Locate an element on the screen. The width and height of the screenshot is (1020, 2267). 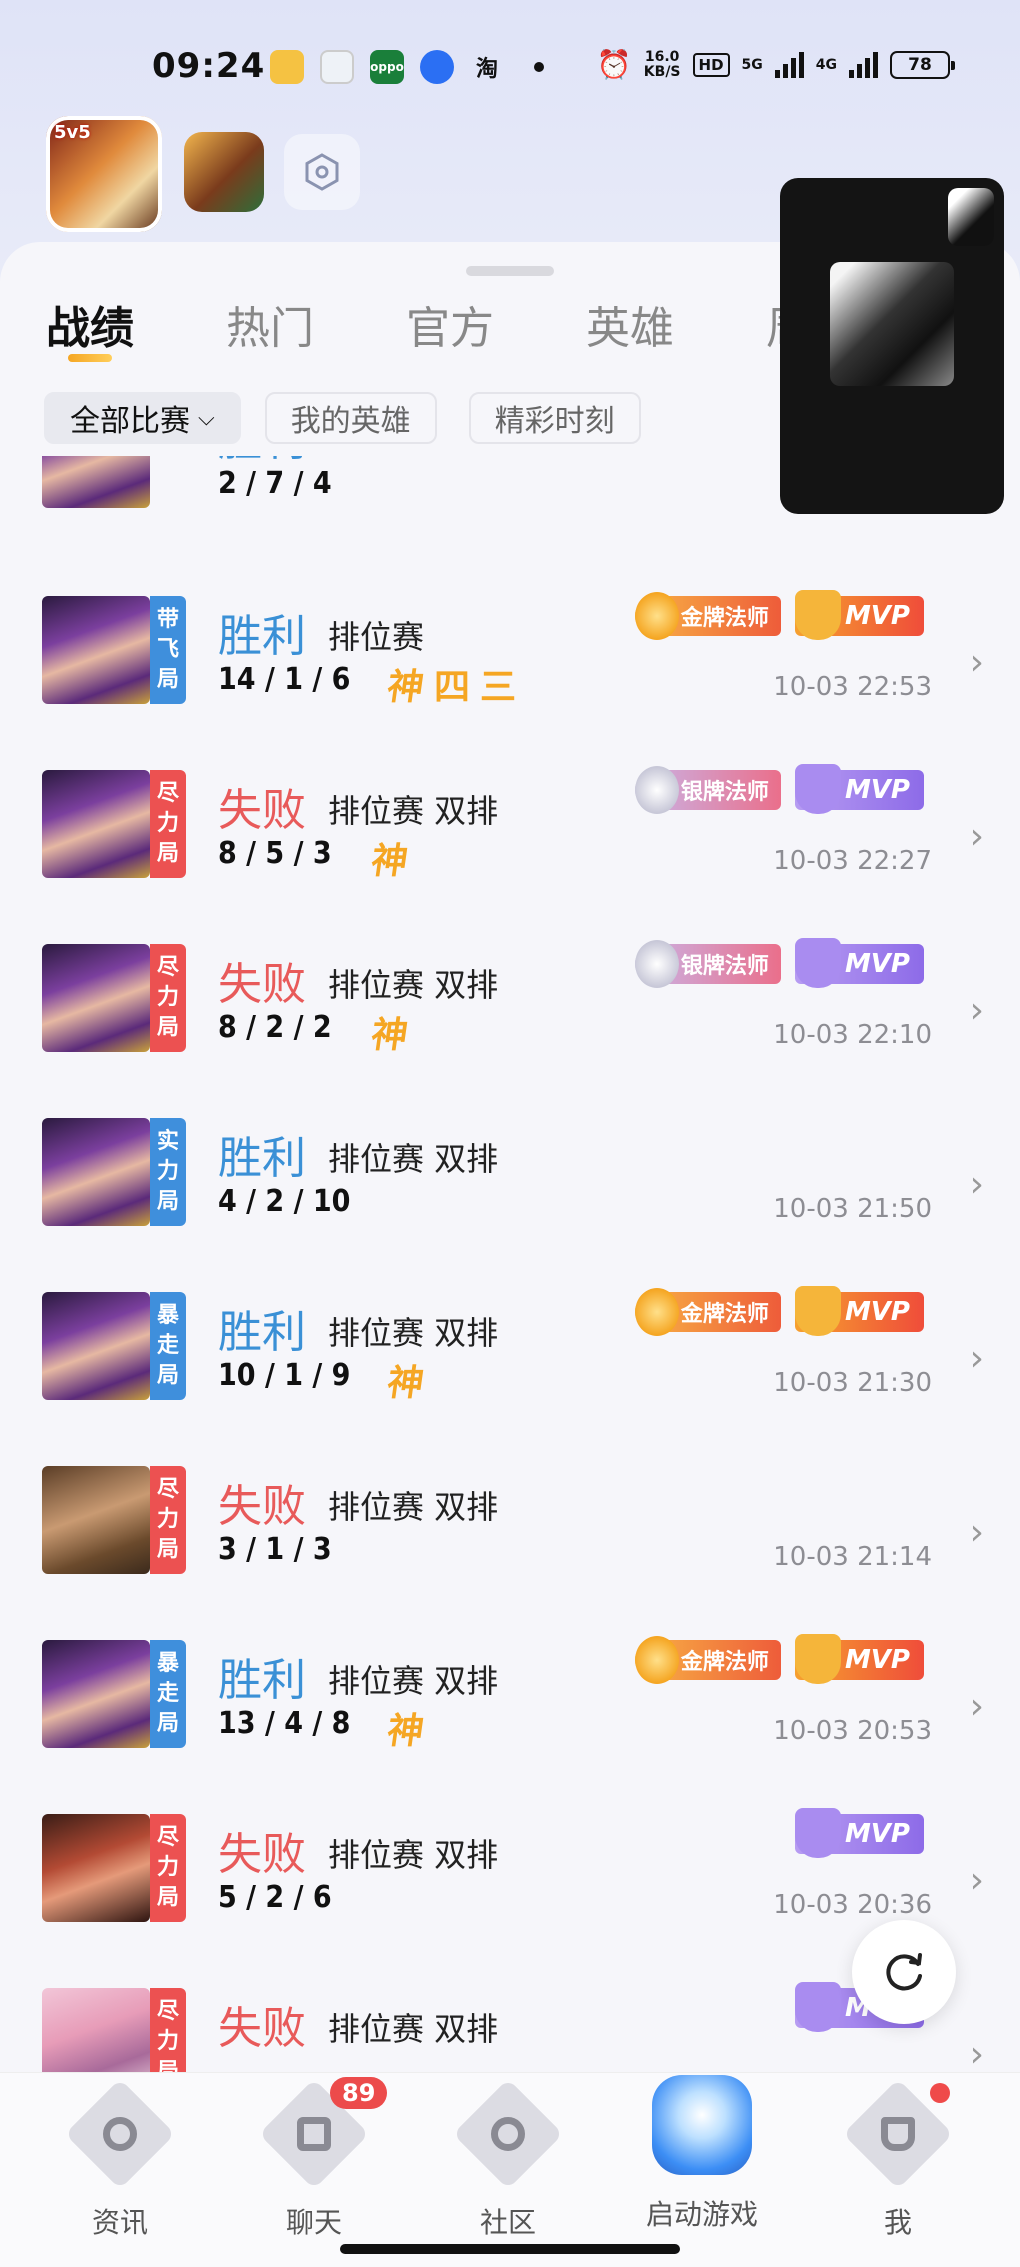
award-badges: 金牌法师 MVP is located at coordinates (779, 615).